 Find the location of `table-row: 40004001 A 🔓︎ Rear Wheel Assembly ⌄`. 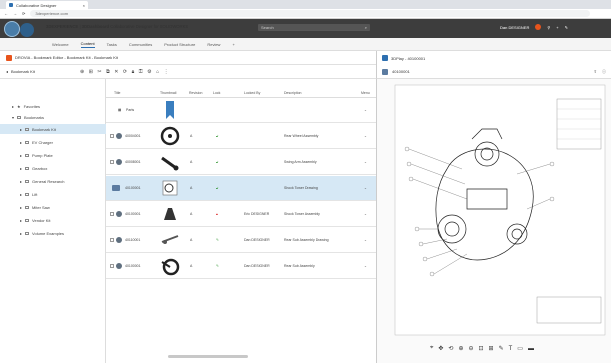

table-row: 40004001 A 🔓︎ Rear Wheel Assembly ⌄ is located at coordinates (241, 136).